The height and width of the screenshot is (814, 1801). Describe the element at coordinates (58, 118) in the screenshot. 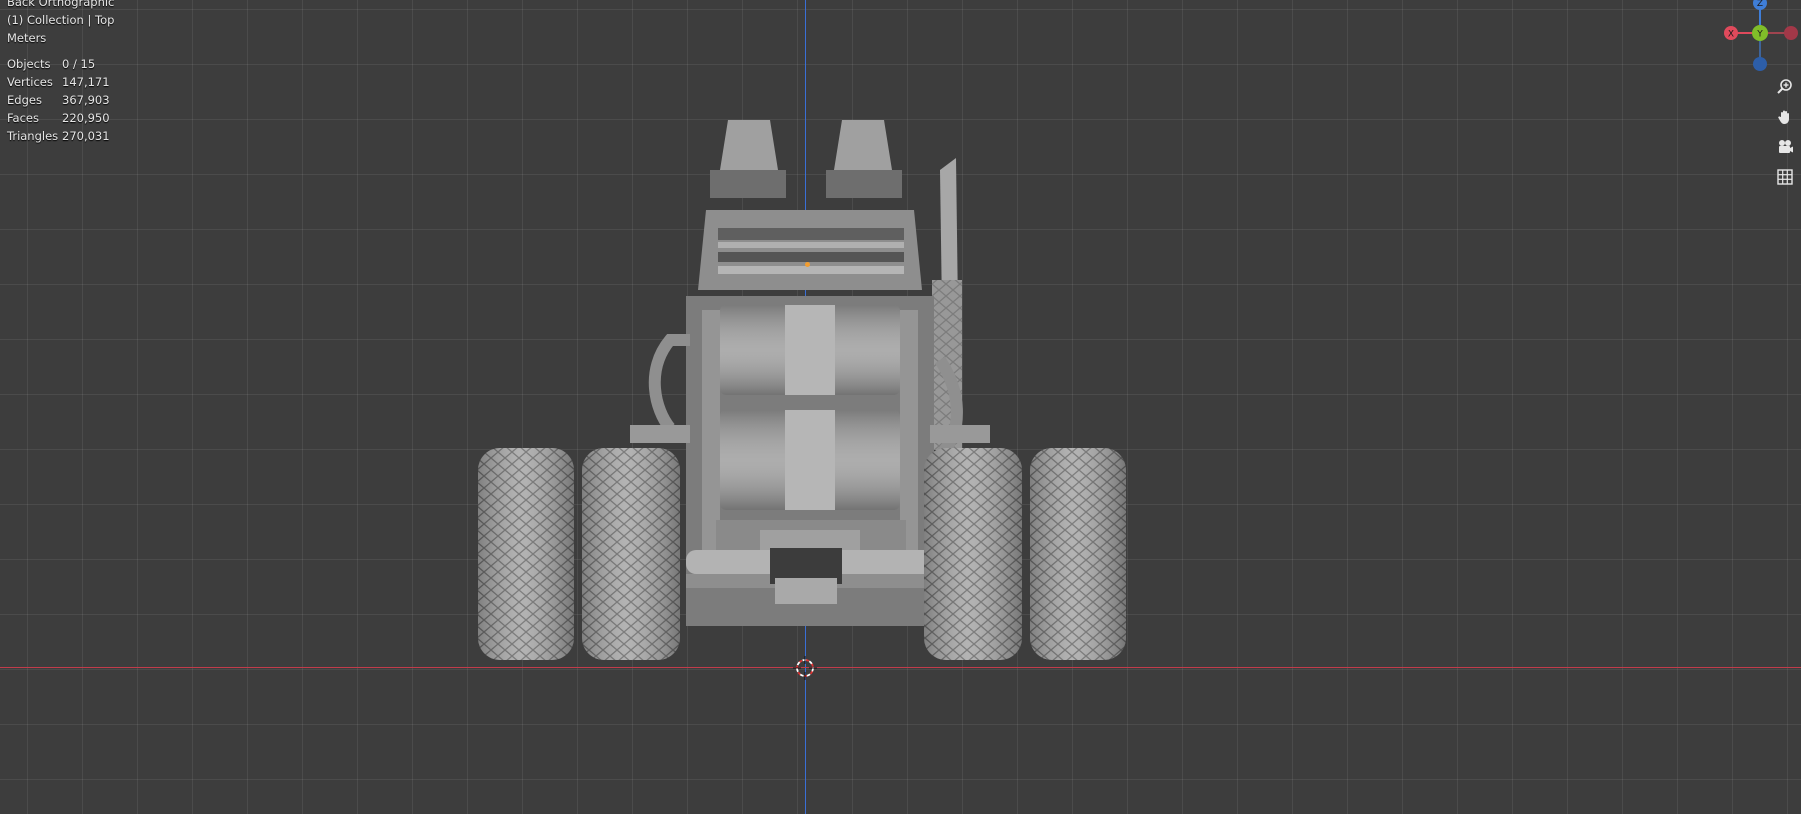

I see `stat-row-faces: Faces 220,950` at that location.